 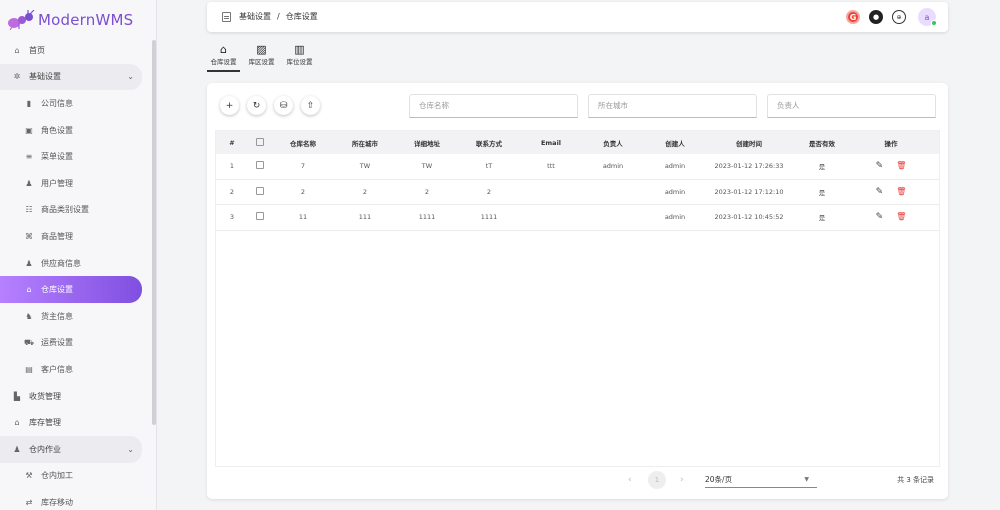 What do you see at coordinates (899, 17) in the screenshot?
I see `language-globe-icon: ⊕` at bounding box center [899, 17].